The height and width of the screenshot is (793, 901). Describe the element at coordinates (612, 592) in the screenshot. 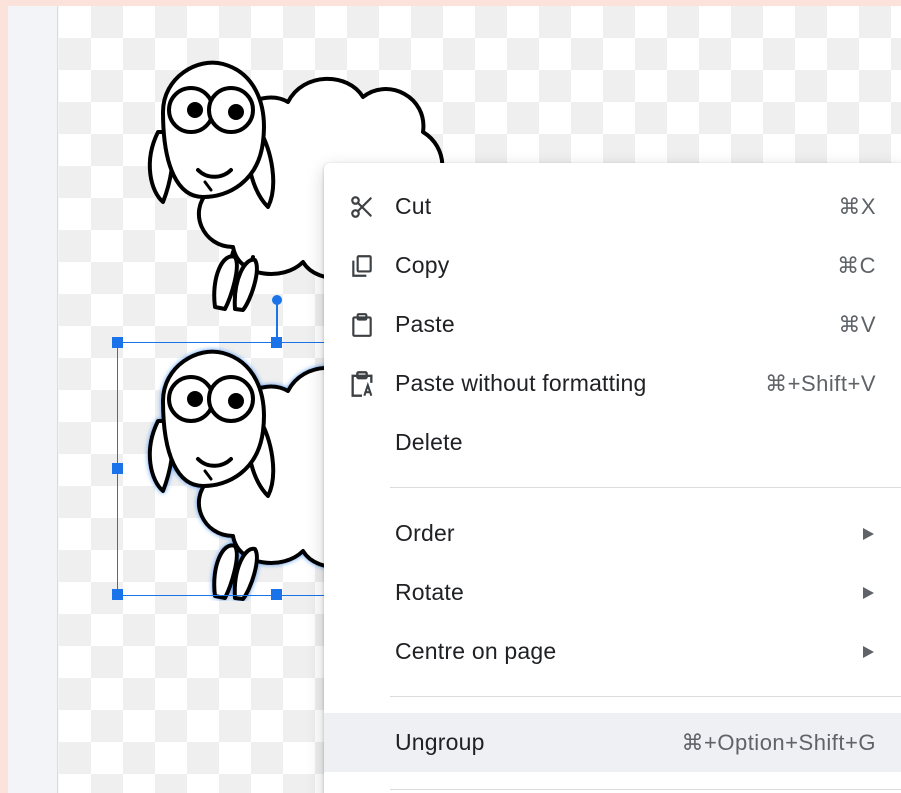

I see `menu-item-rotate: Rotate` at that location.